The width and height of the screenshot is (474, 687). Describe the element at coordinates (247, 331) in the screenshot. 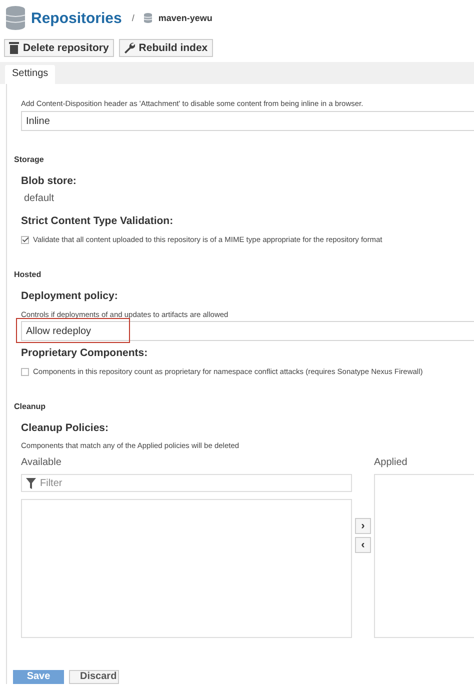

I see `deployment-policy-field: Allow redeploy` at that location.